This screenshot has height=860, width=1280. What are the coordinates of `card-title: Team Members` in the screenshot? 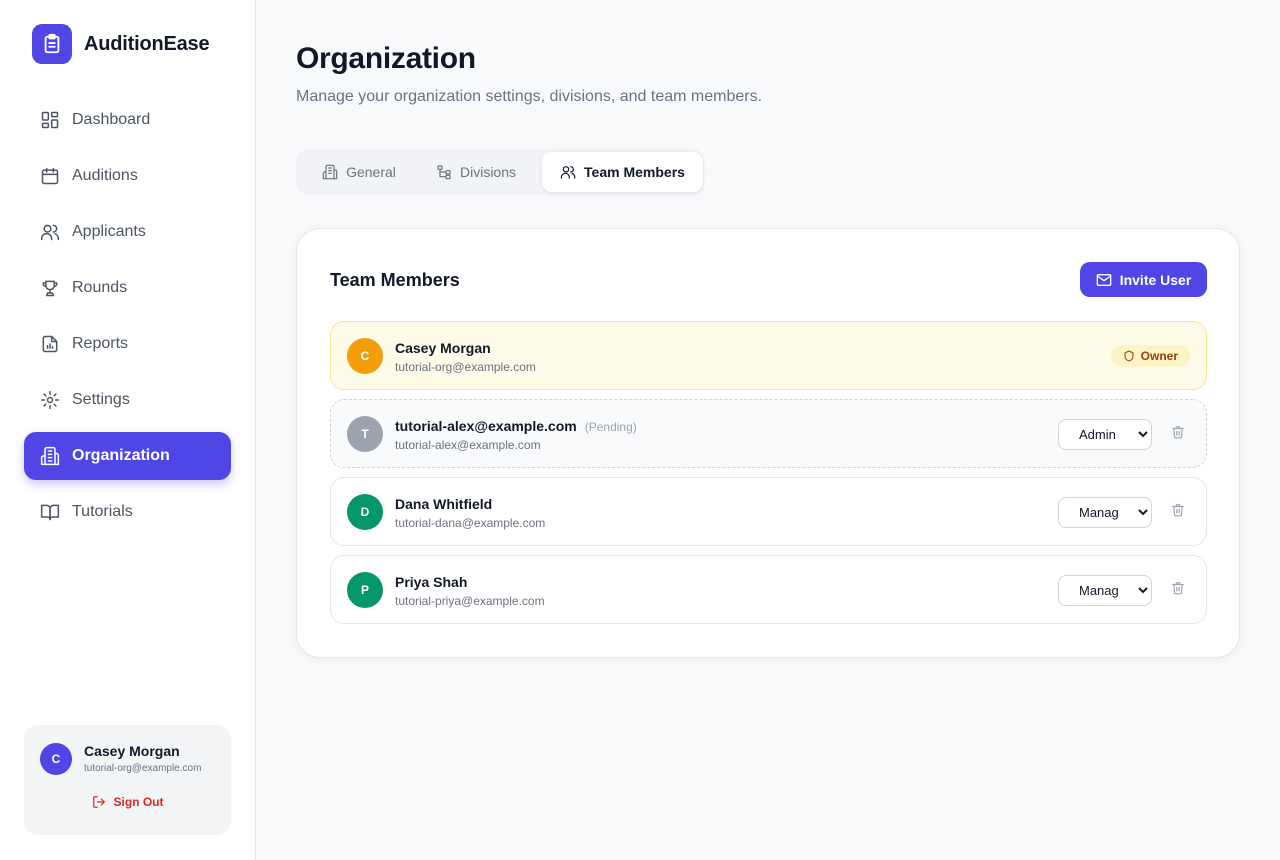 It's located at (395, 280).